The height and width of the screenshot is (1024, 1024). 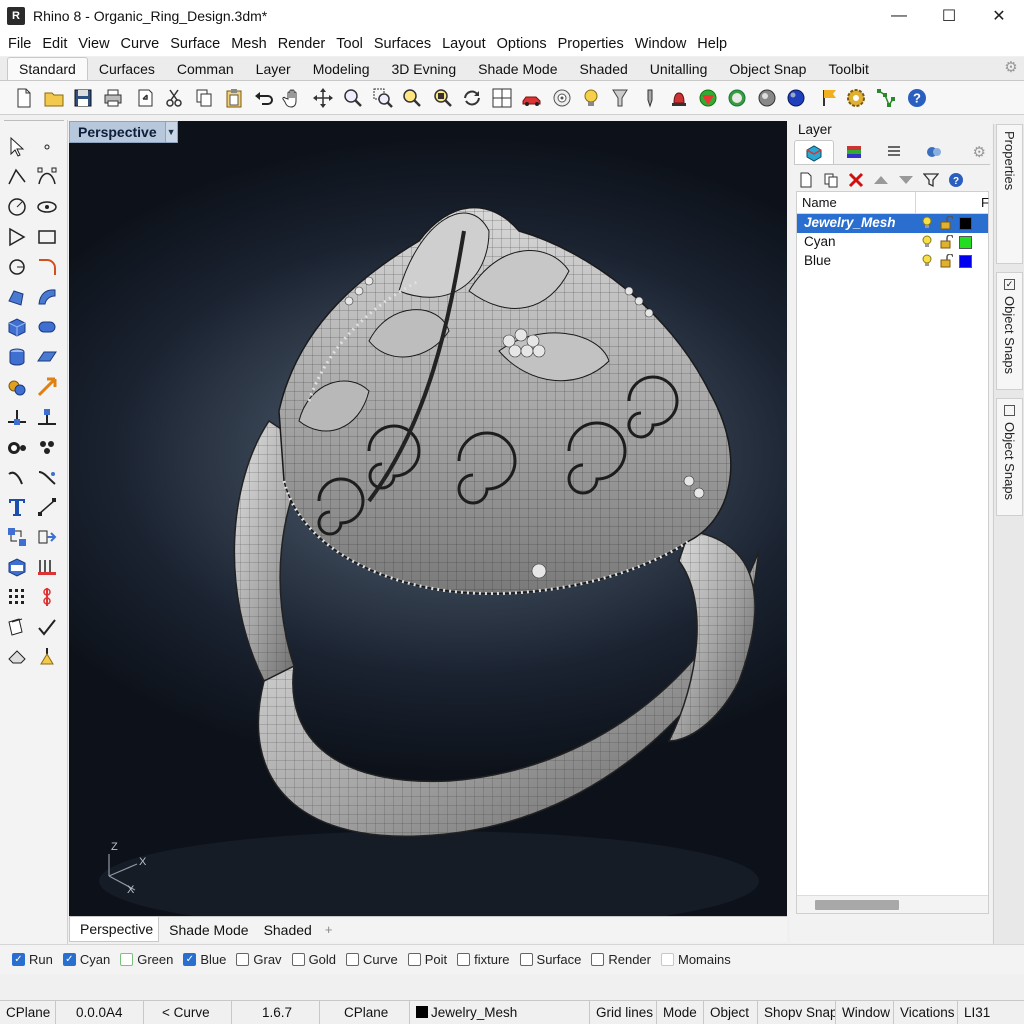 What do you see at coordinates (731, 1012) in the screenshot?
I see `status-object: Object` at bounding box center [731, 1012].